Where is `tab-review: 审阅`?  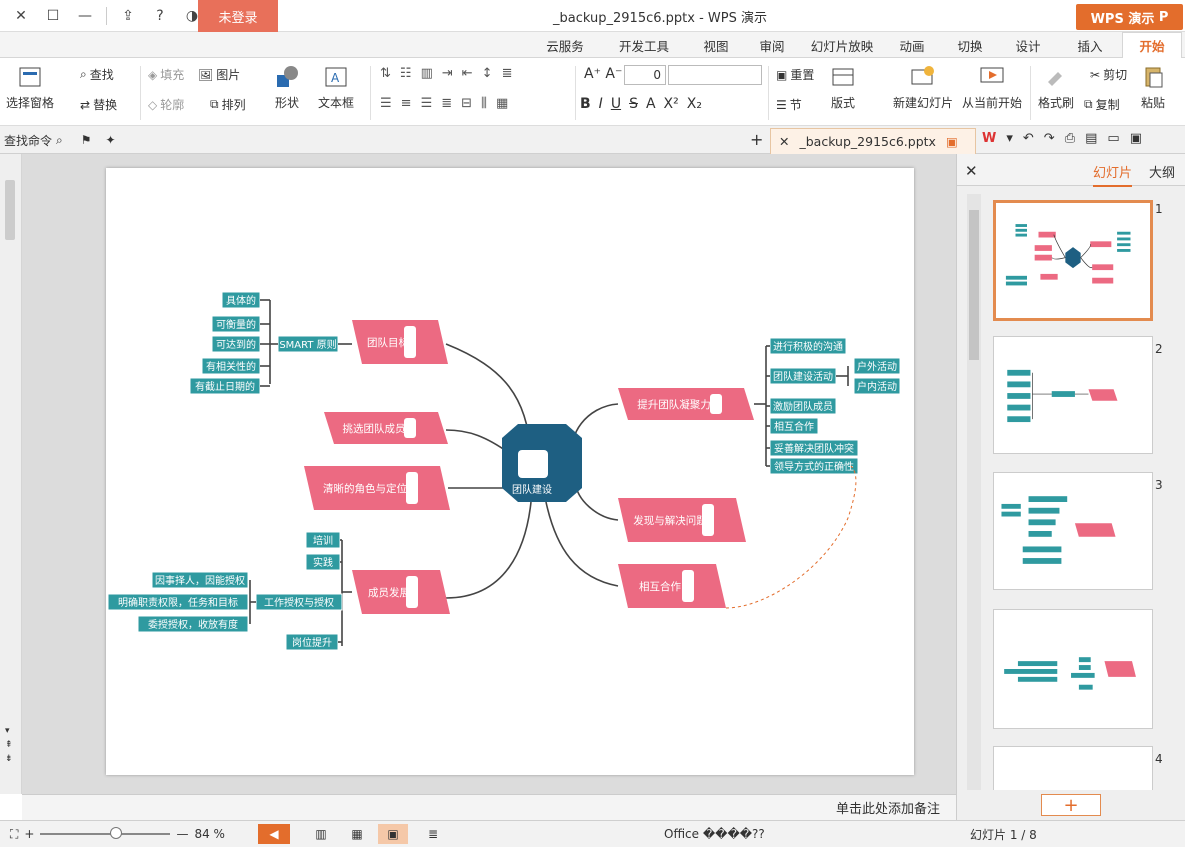
tab-review: 审阅 is located at coordinates (772, 45).